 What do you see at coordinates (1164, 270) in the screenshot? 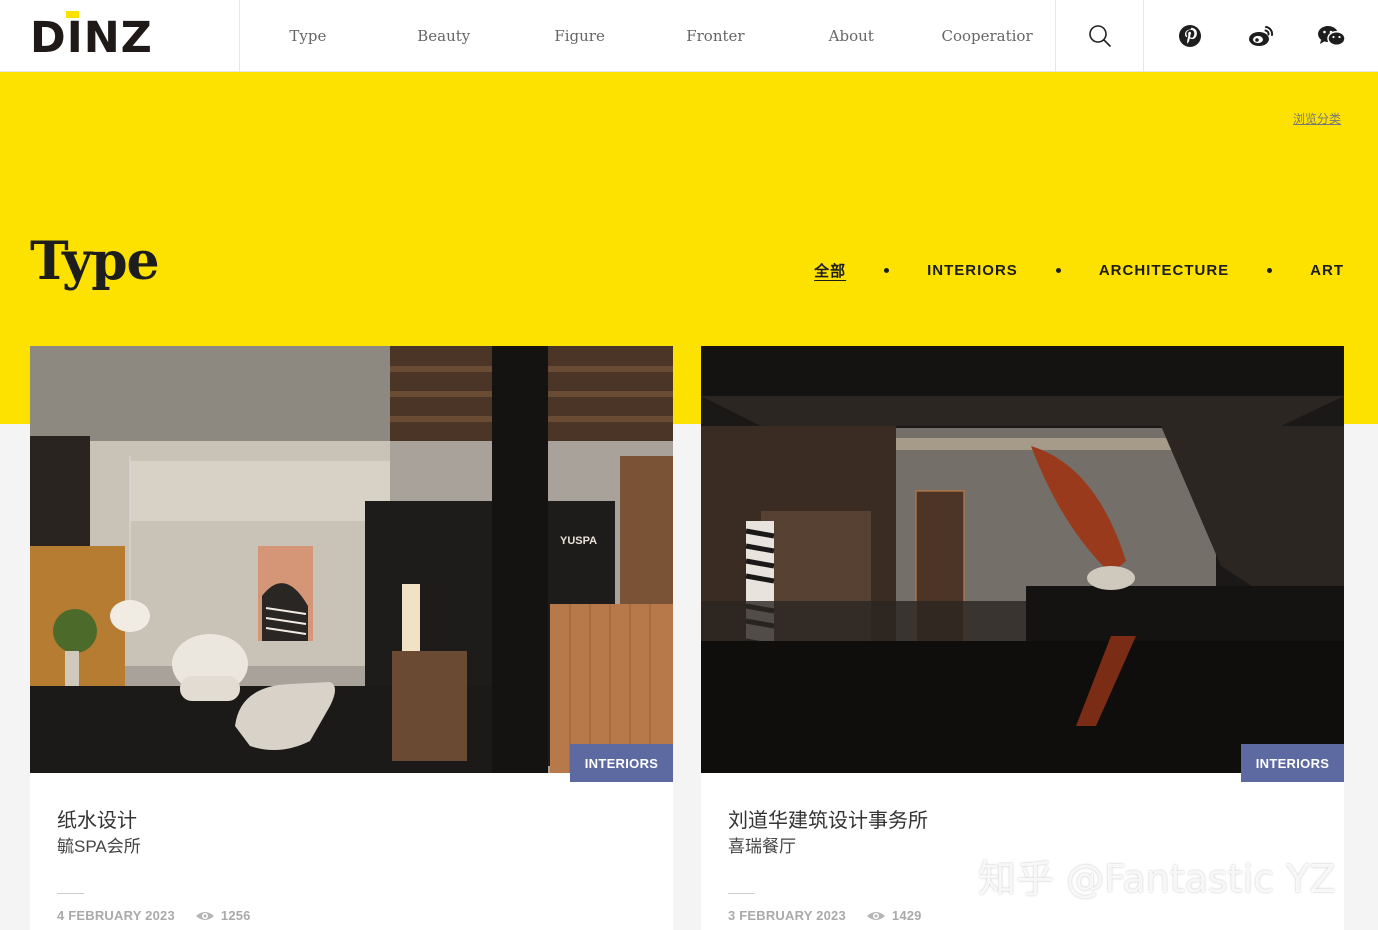
I see `filter-architecture: ARCHITECTURE` at bounding box center [1164, 270].